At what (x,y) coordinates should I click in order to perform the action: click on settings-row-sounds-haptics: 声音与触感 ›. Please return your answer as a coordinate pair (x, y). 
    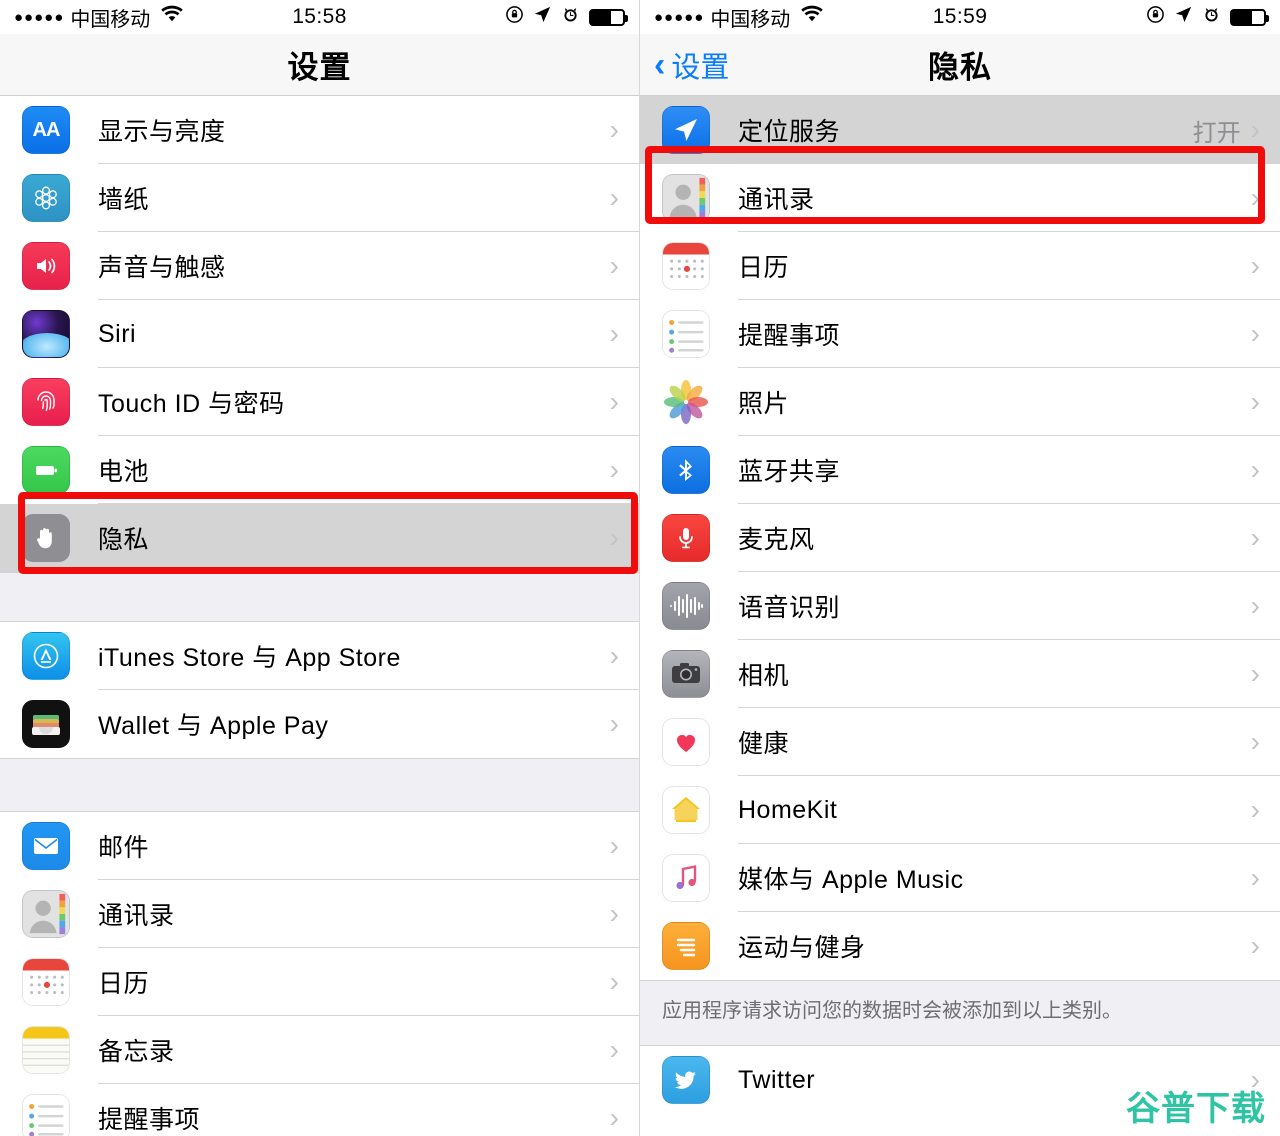
    Looking at the image, I should click on (319, 266).